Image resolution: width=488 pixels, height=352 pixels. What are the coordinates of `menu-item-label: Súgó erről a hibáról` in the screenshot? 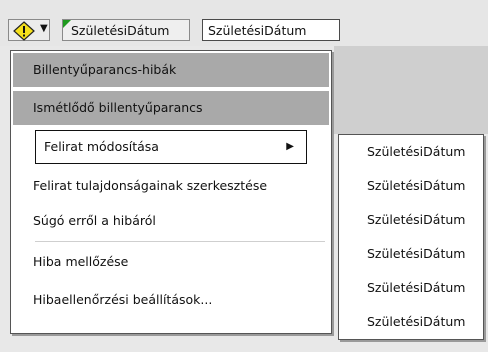 It's located at (94, 220).